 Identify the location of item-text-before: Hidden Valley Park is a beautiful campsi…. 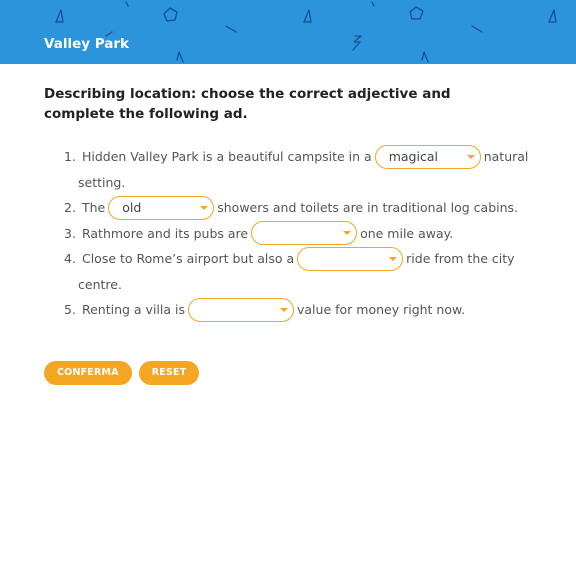
(226, 156).